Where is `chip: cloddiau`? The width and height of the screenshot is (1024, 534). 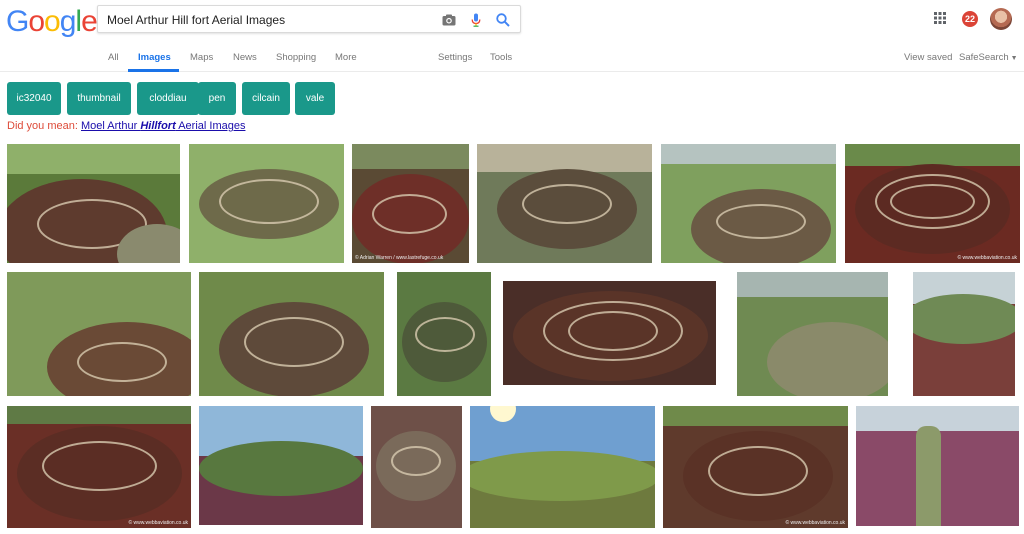
chip: cloddiau is located at coordinates (168, 98).